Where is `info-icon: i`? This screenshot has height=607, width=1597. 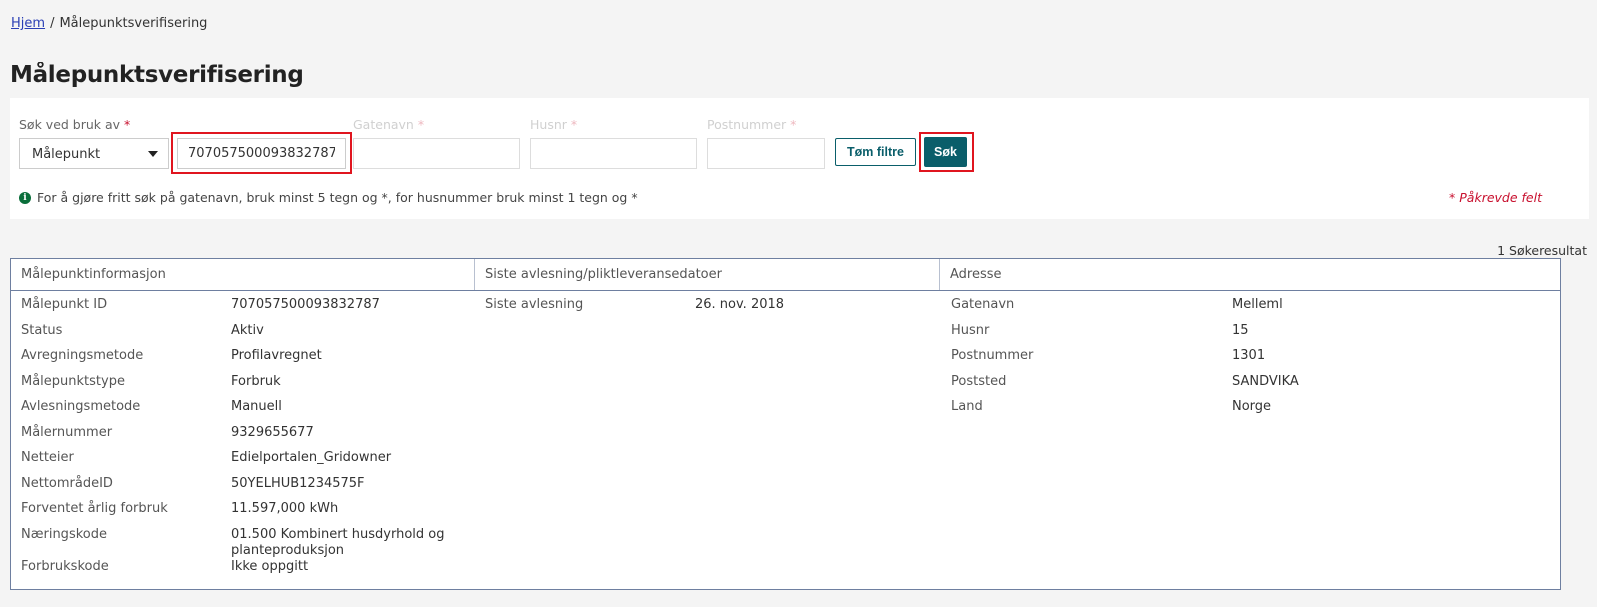 info-icon: i is located at coordinates (25, 197).